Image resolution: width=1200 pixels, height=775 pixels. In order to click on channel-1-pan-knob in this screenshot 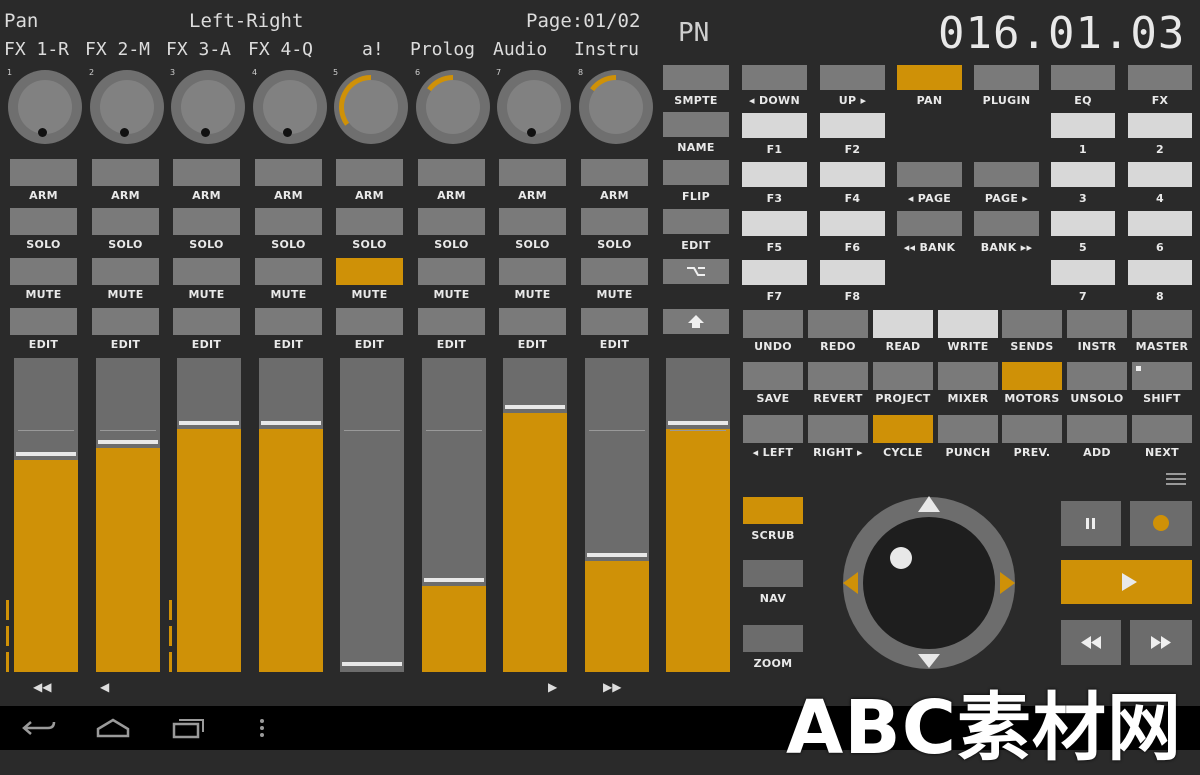, I will do `click(45, 107)`.